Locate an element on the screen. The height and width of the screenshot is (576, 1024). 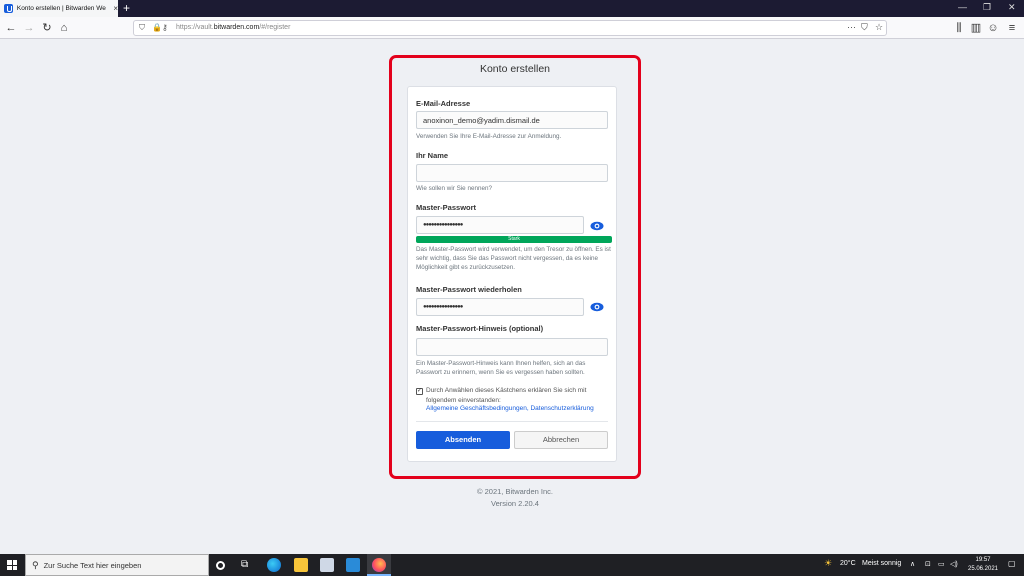
password-label: Master-Passwort is located at coordinates (446, 207).